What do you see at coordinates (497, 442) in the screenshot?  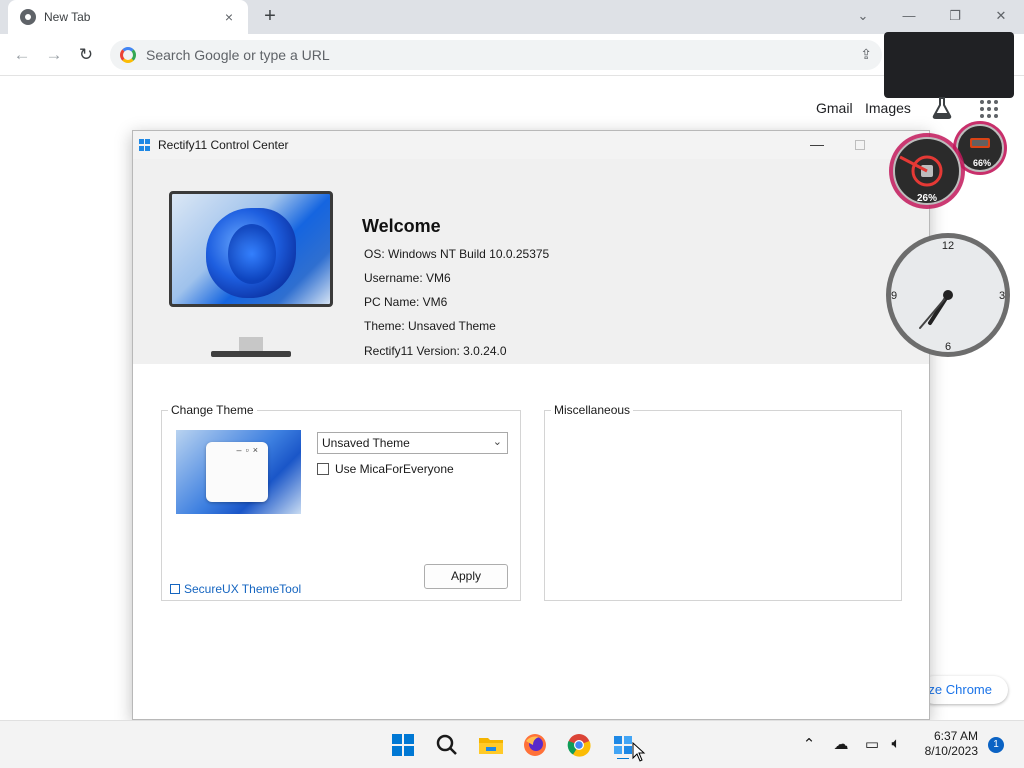 I see `chevron-down-icon: ⌄` at bounding box center [497, 442].